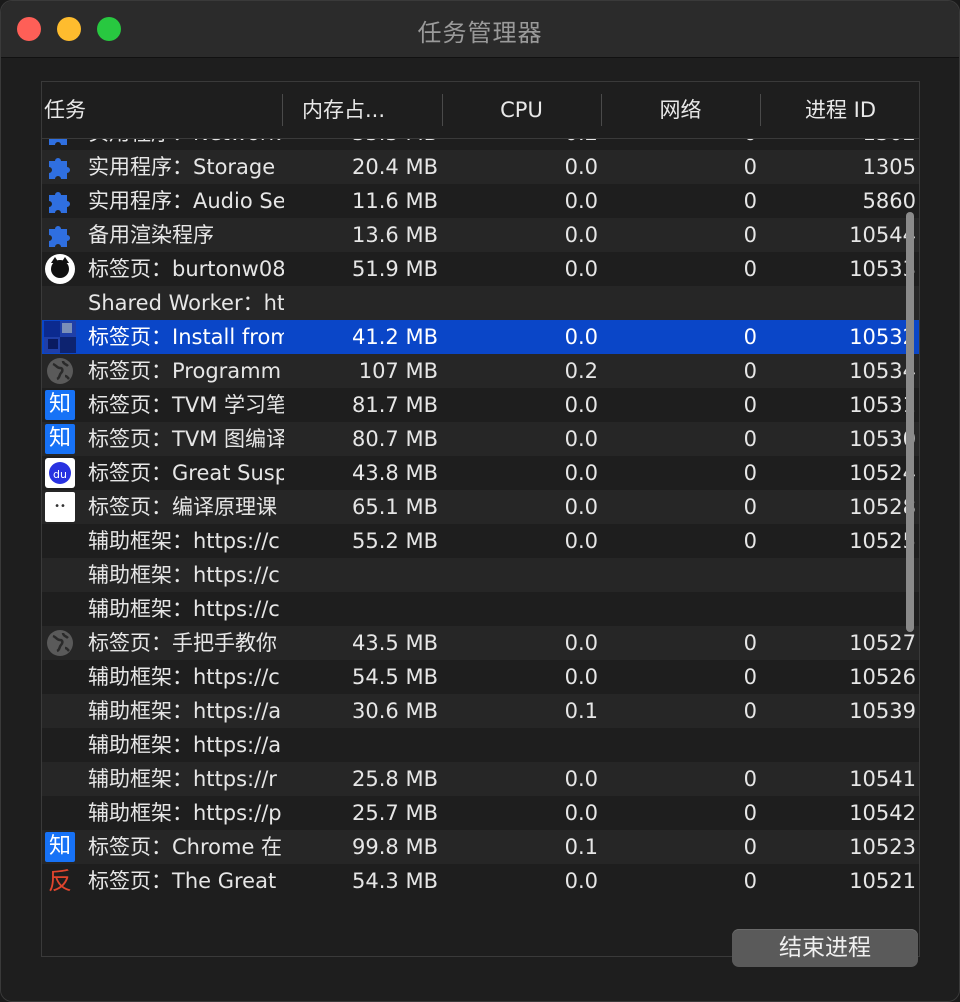 This screenshot has width=960, height=1002. What do you see at coordinates (521, 110) in the screenshot?
I see `column-header-cpu: CPU` at bounding box center [521, 110].